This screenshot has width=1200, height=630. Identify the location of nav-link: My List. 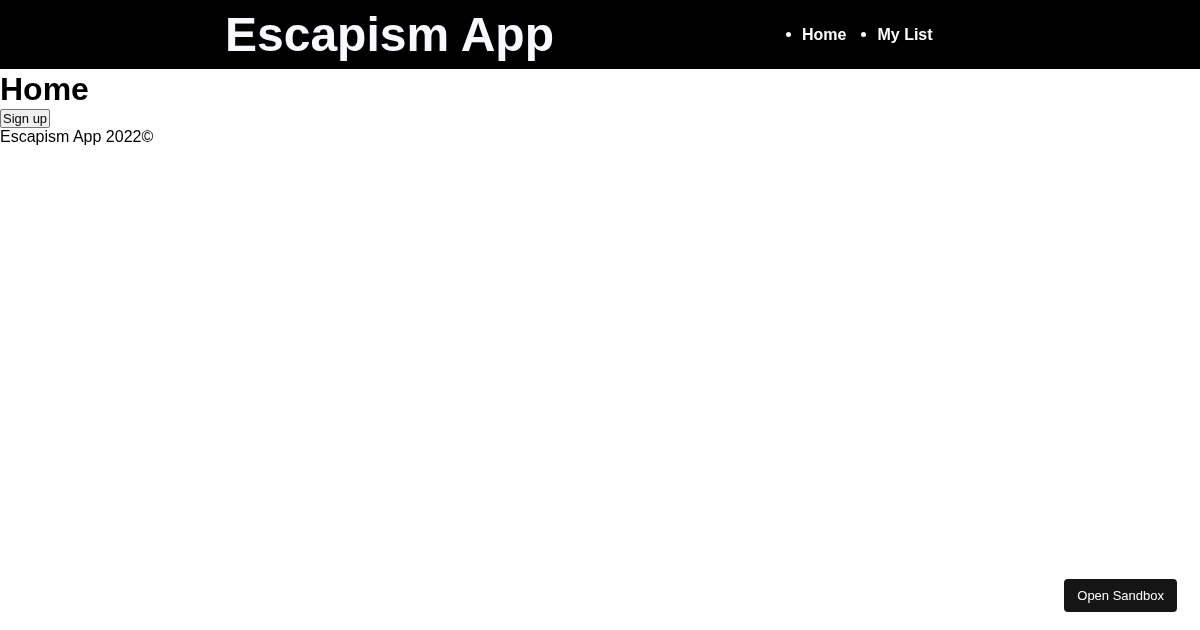
(905, 34).